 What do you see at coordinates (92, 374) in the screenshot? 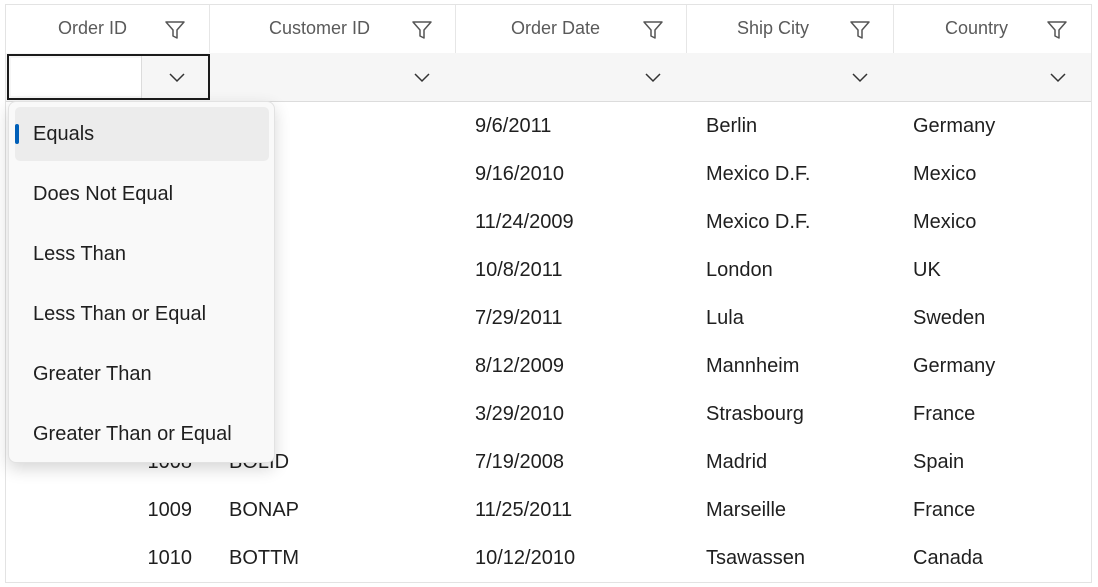
I see `filter-option-label: Greater Than` at bounding box center [92, 374].